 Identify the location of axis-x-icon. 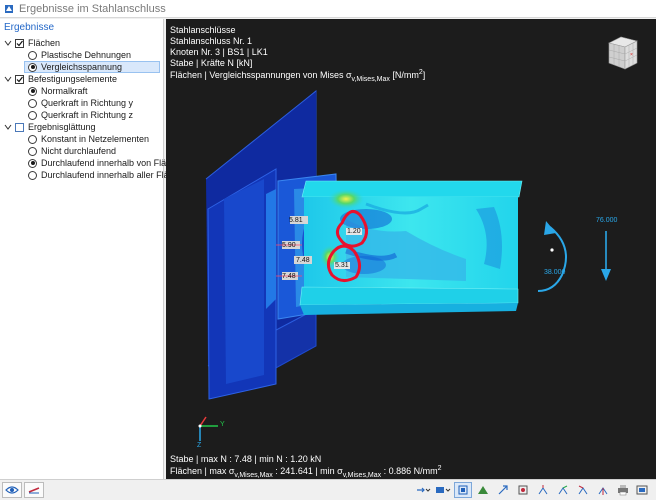
(543, 490).